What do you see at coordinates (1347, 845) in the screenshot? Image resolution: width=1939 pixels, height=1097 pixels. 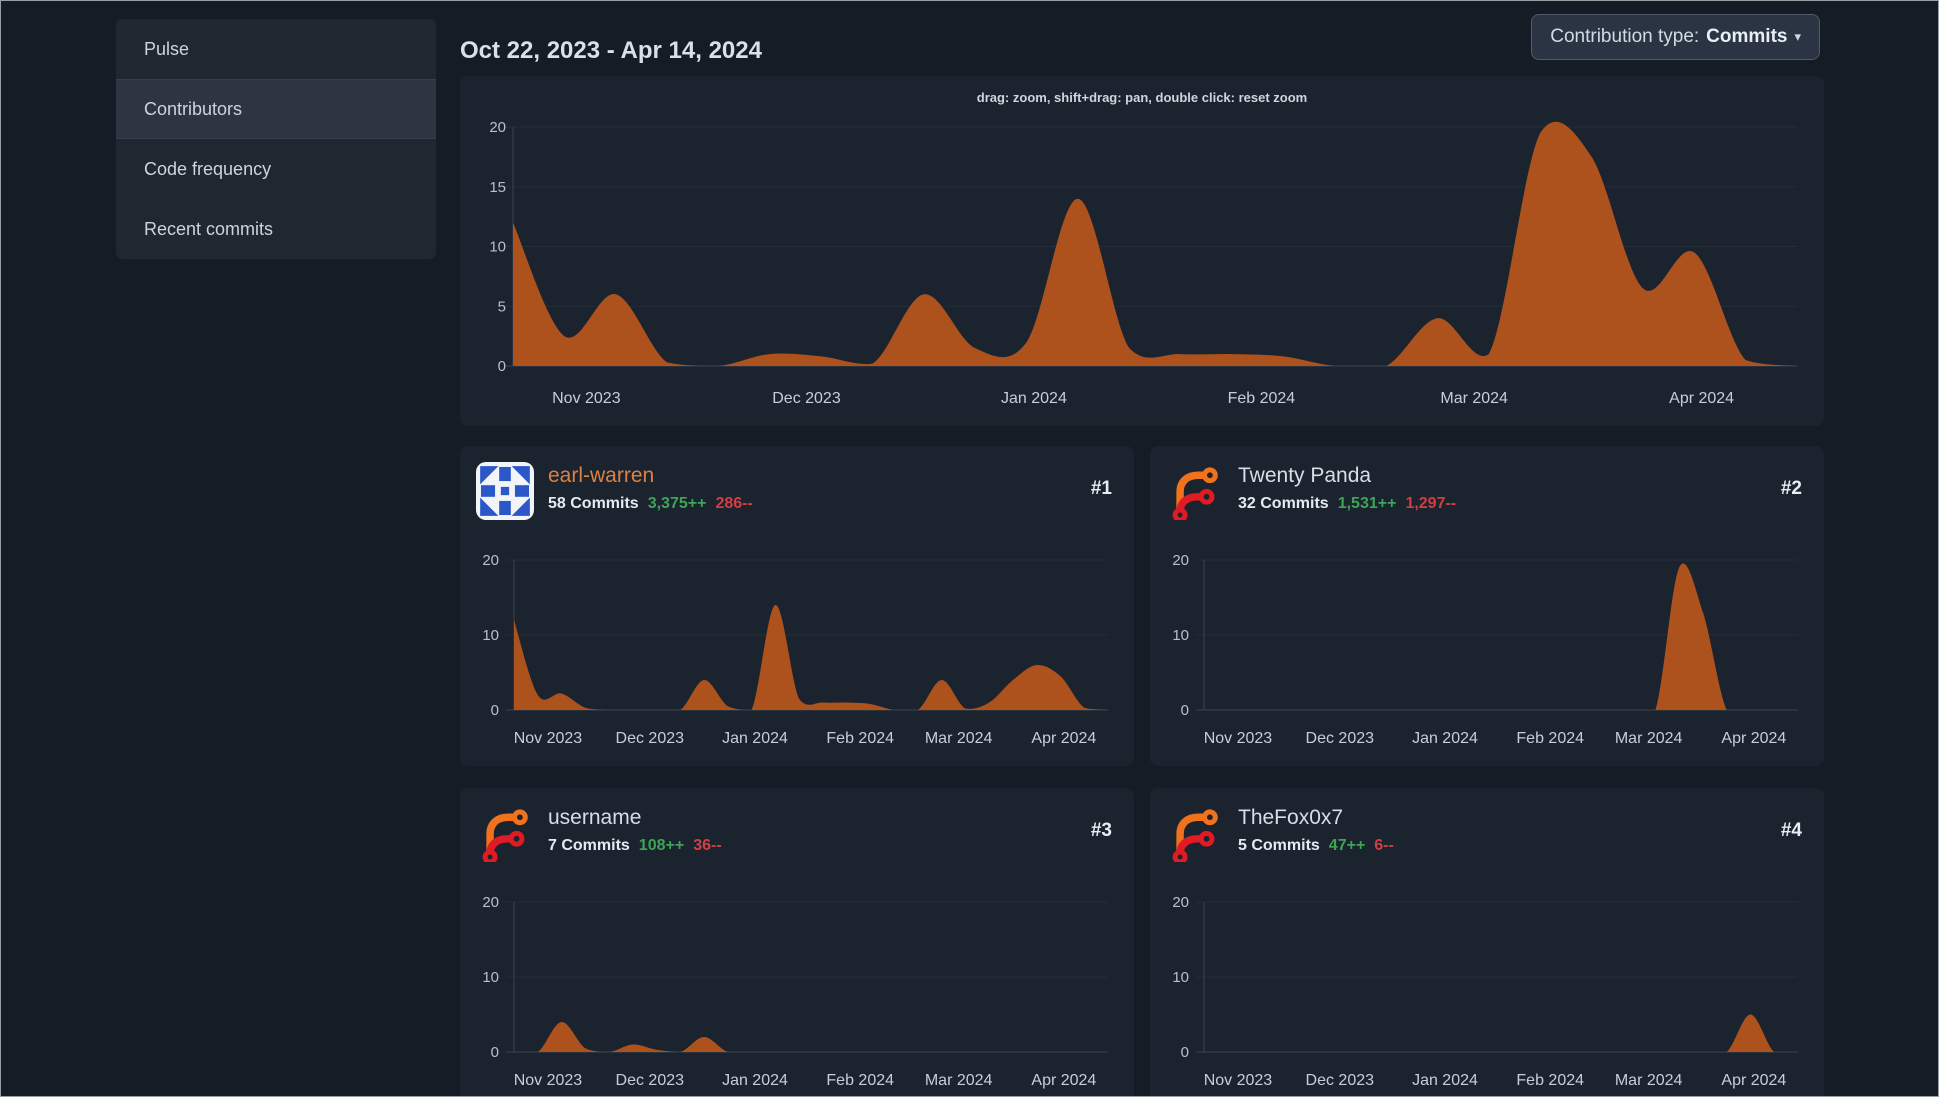 I see `additions-count: 47++` at bounding box center [1347, 845].